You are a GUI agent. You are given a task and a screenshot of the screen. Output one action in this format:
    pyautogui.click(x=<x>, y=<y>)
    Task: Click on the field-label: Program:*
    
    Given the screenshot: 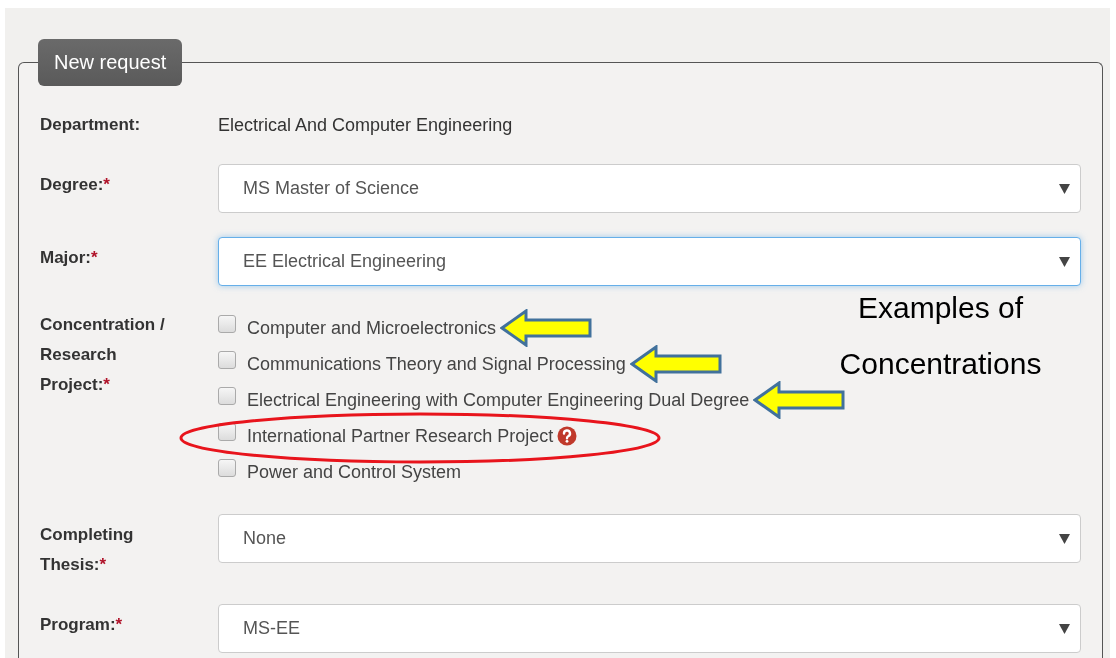 What is the action you would take?
    pyautogui.click(x=82, y=625)
    